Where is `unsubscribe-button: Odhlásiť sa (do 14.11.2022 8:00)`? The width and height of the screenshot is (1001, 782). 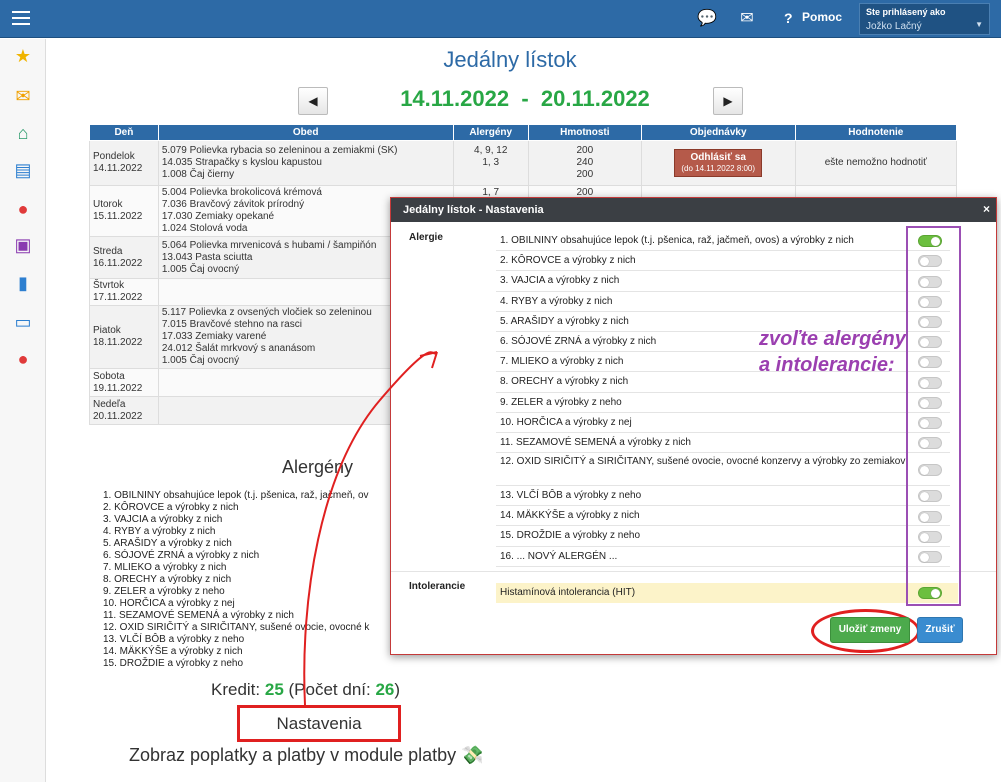
unsubscribe-button: Odhlásiť sa (do 14.11.2022 8:00) is located at coordinates (718, 163).